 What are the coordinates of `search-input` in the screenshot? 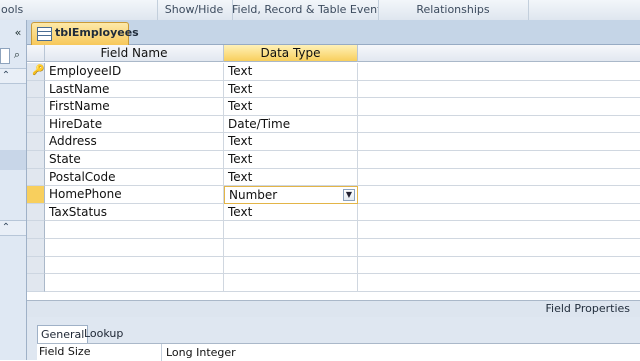 It's located at (5, 56).